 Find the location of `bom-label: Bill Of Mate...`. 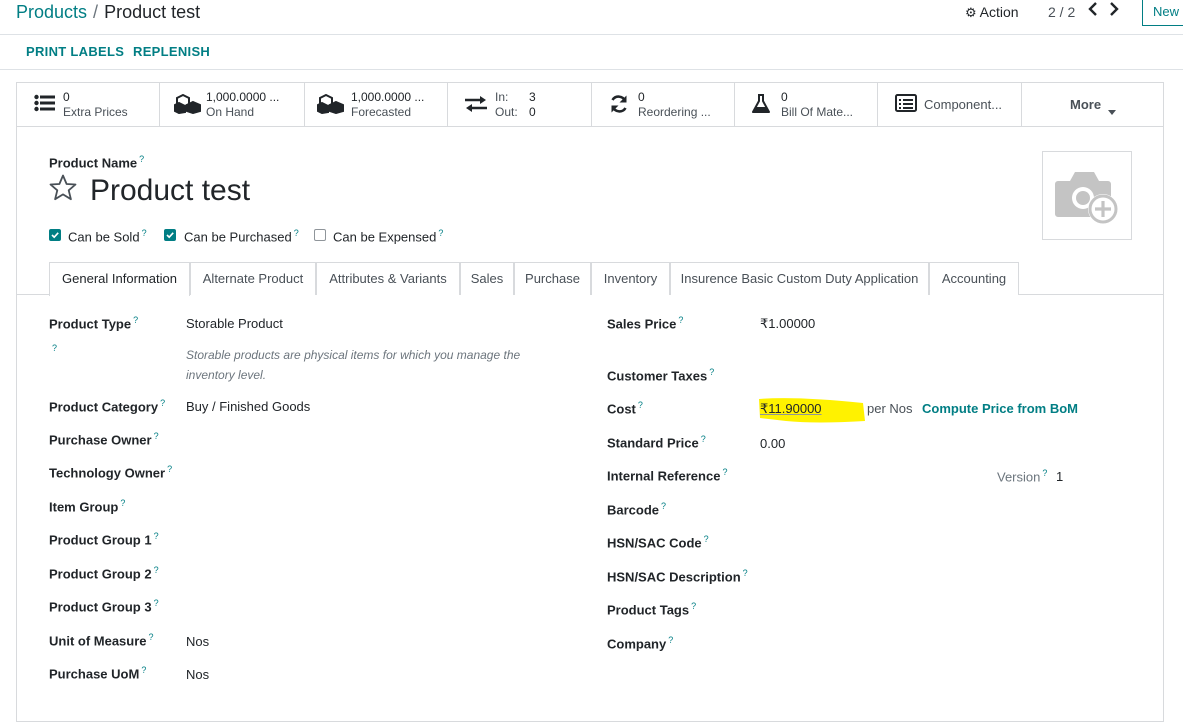

bom-label: Bill Of Mate... is located at coordinates (817, 112).